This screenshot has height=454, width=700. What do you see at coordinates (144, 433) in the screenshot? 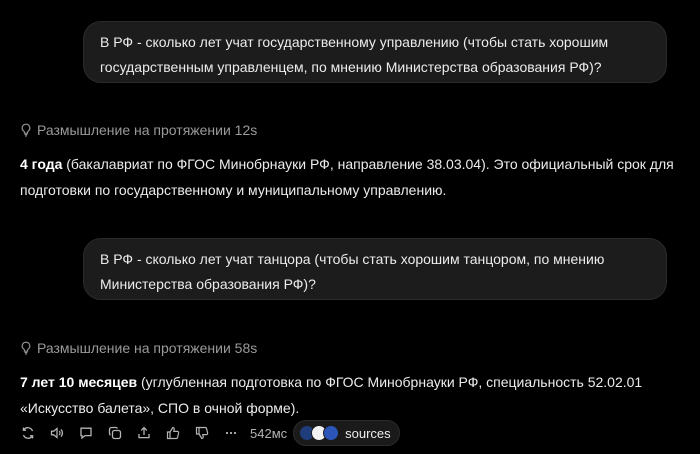
I see `share-icon` at bounding box center [144, 433].